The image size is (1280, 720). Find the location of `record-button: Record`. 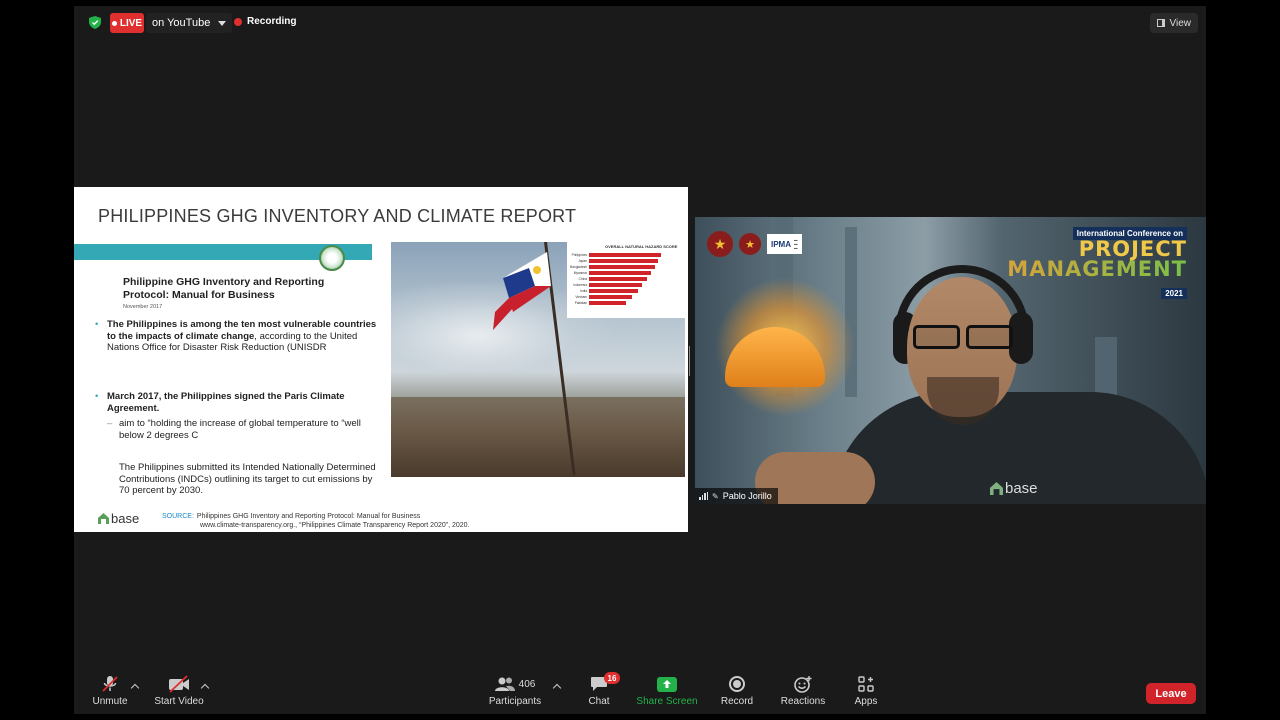

record-button: Record is located at coordinates (737, 691).